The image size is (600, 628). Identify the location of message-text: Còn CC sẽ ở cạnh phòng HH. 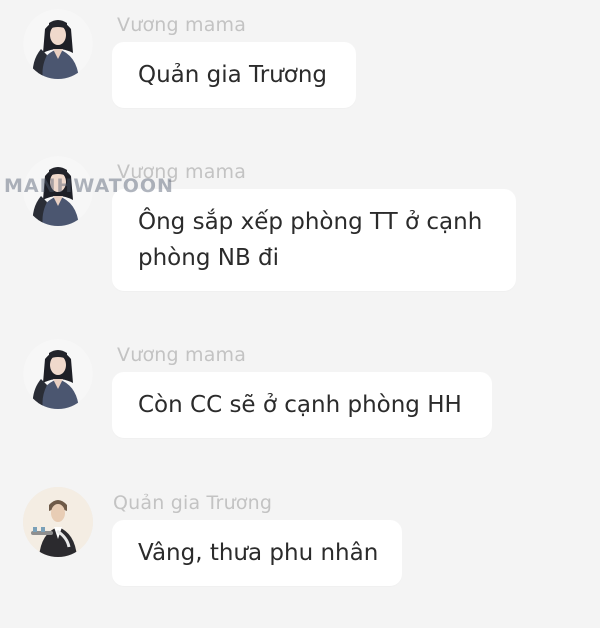
(300, 405).